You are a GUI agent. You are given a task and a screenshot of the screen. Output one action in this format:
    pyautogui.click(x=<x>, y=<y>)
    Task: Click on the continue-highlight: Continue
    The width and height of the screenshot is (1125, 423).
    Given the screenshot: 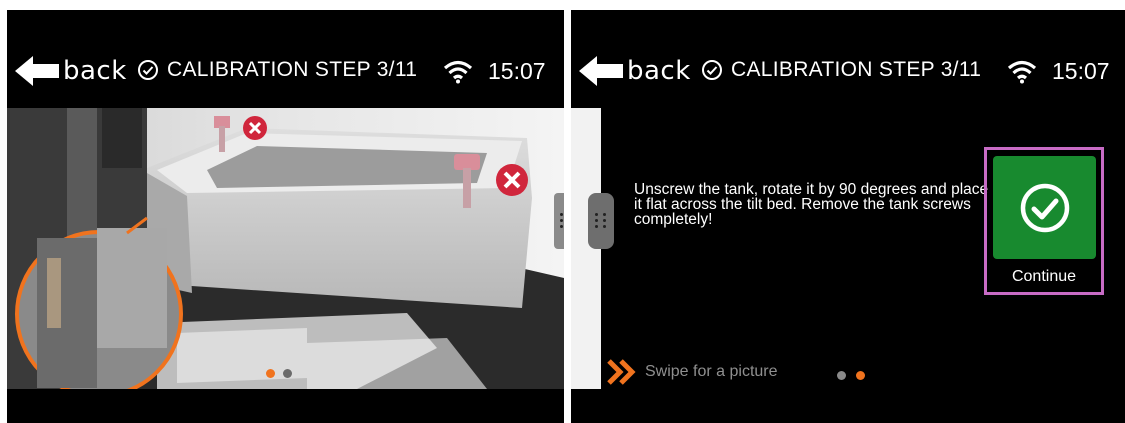 What is the action you would take?
    pyautogui.click(x=1044, y=221)
    